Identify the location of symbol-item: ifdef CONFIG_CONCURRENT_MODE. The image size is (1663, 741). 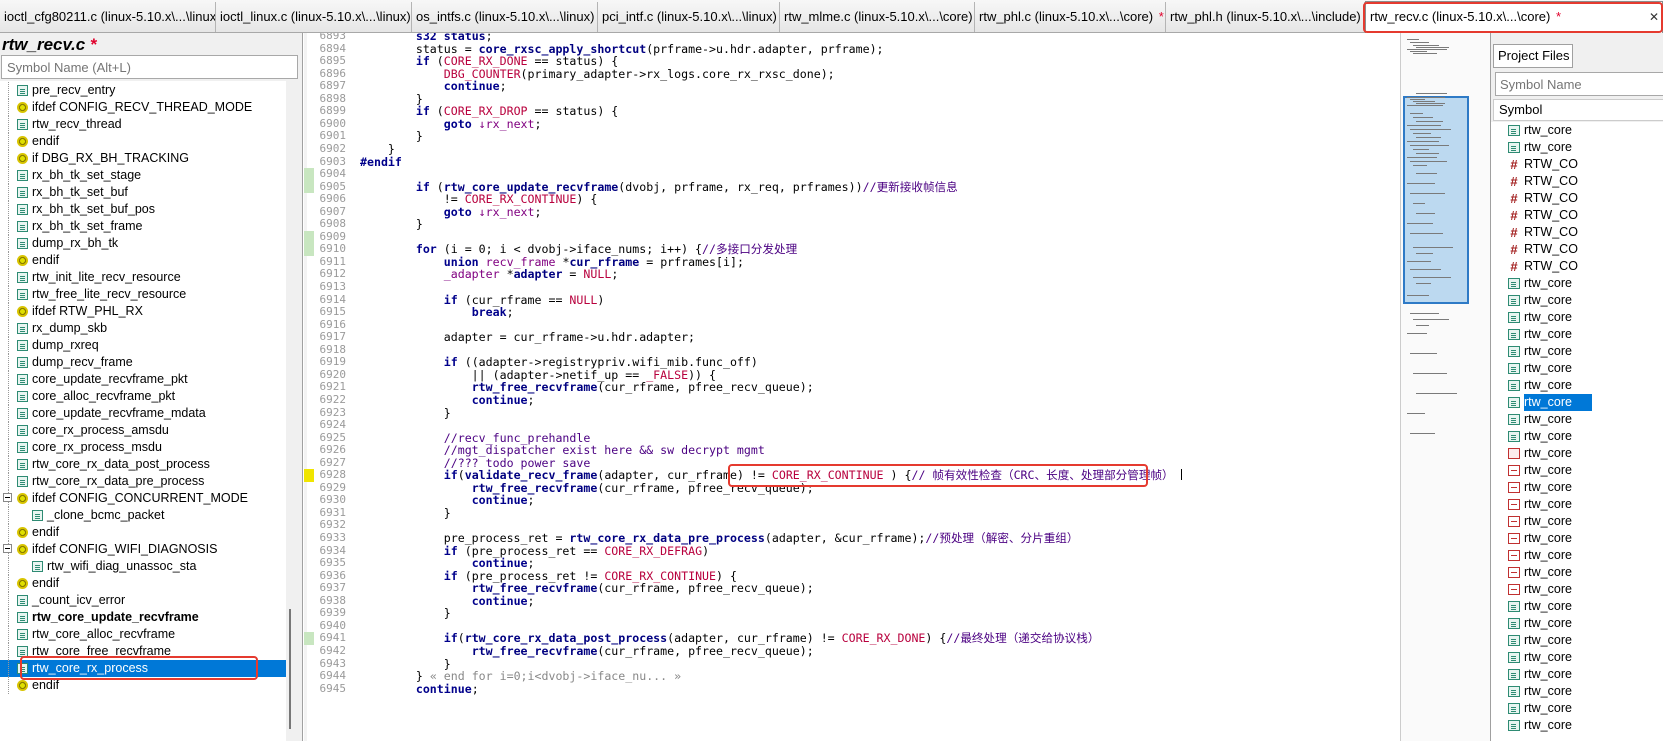
(143, 498).